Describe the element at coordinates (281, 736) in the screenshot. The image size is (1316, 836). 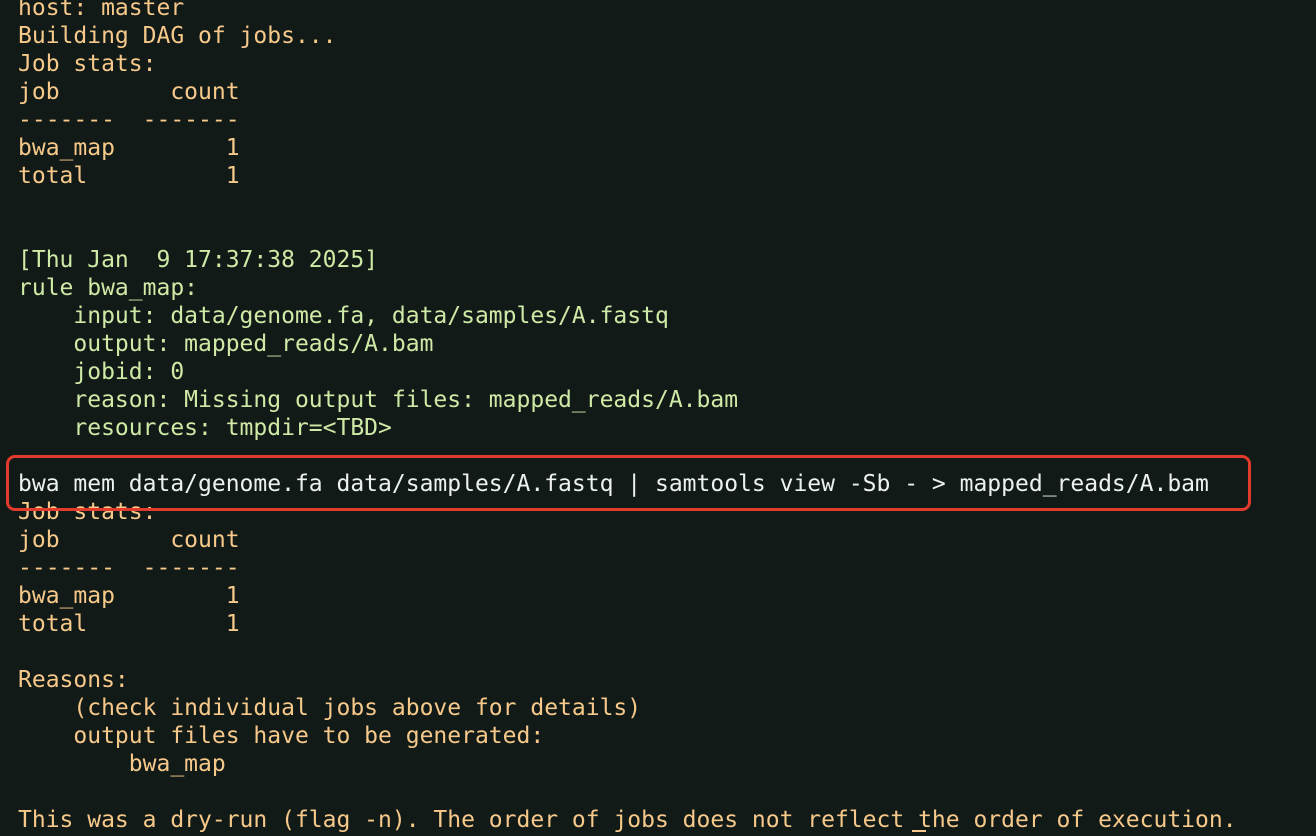
I see `reasons-line: output files have to be generated:` at that location.